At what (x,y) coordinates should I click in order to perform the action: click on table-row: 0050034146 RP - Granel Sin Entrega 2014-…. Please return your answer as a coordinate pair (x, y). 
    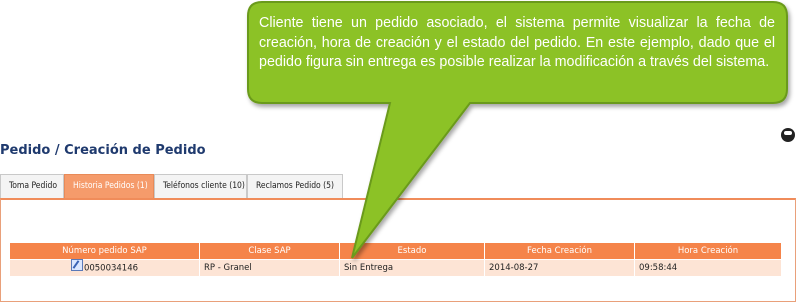
    Looking at the image, I should click on (395, 268).